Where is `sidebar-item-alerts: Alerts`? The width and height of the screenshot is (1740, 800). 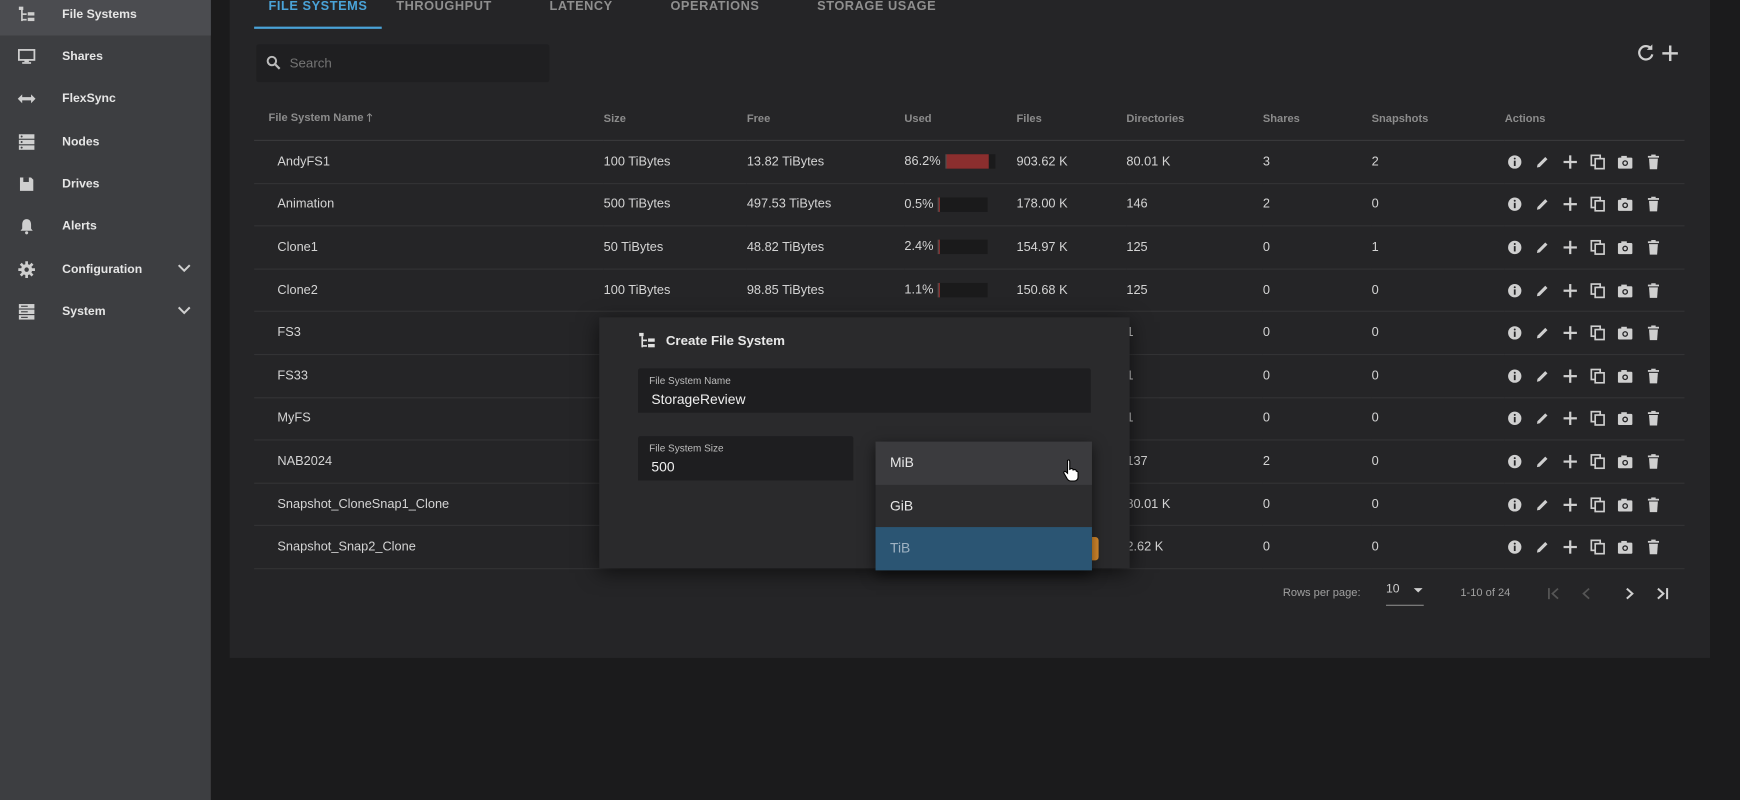
sidebar-item-alerts: Alerts is located at coordinates (105, 226).